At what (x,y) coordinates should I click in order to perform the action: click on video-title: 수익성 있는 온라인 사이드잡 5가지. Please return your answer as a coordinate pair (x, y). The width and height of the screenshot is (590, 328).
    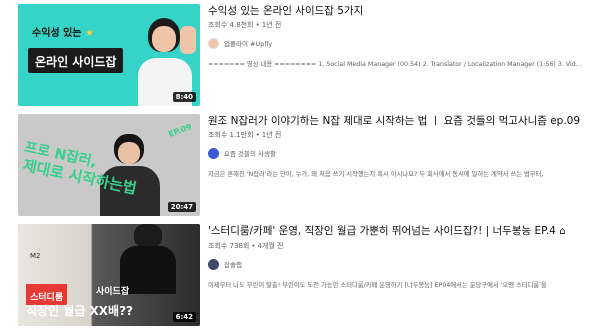
    Looking at the image, I should click on (396, 11).